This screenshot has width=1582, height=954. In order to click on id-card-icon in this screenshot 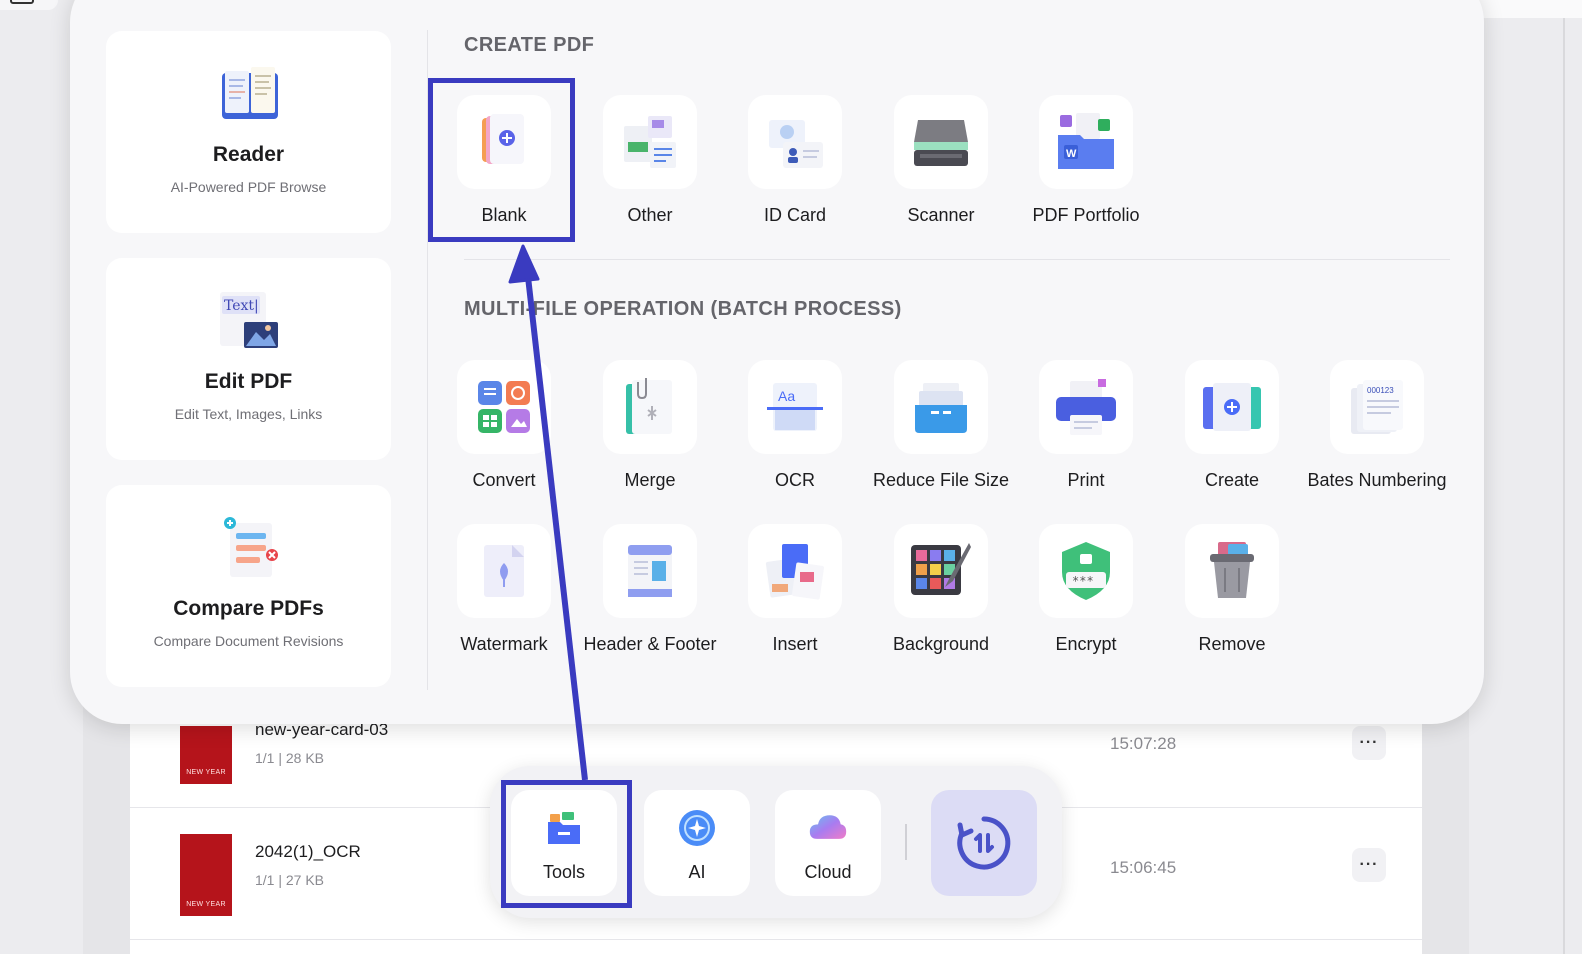, I will do `click(796, 144)`.